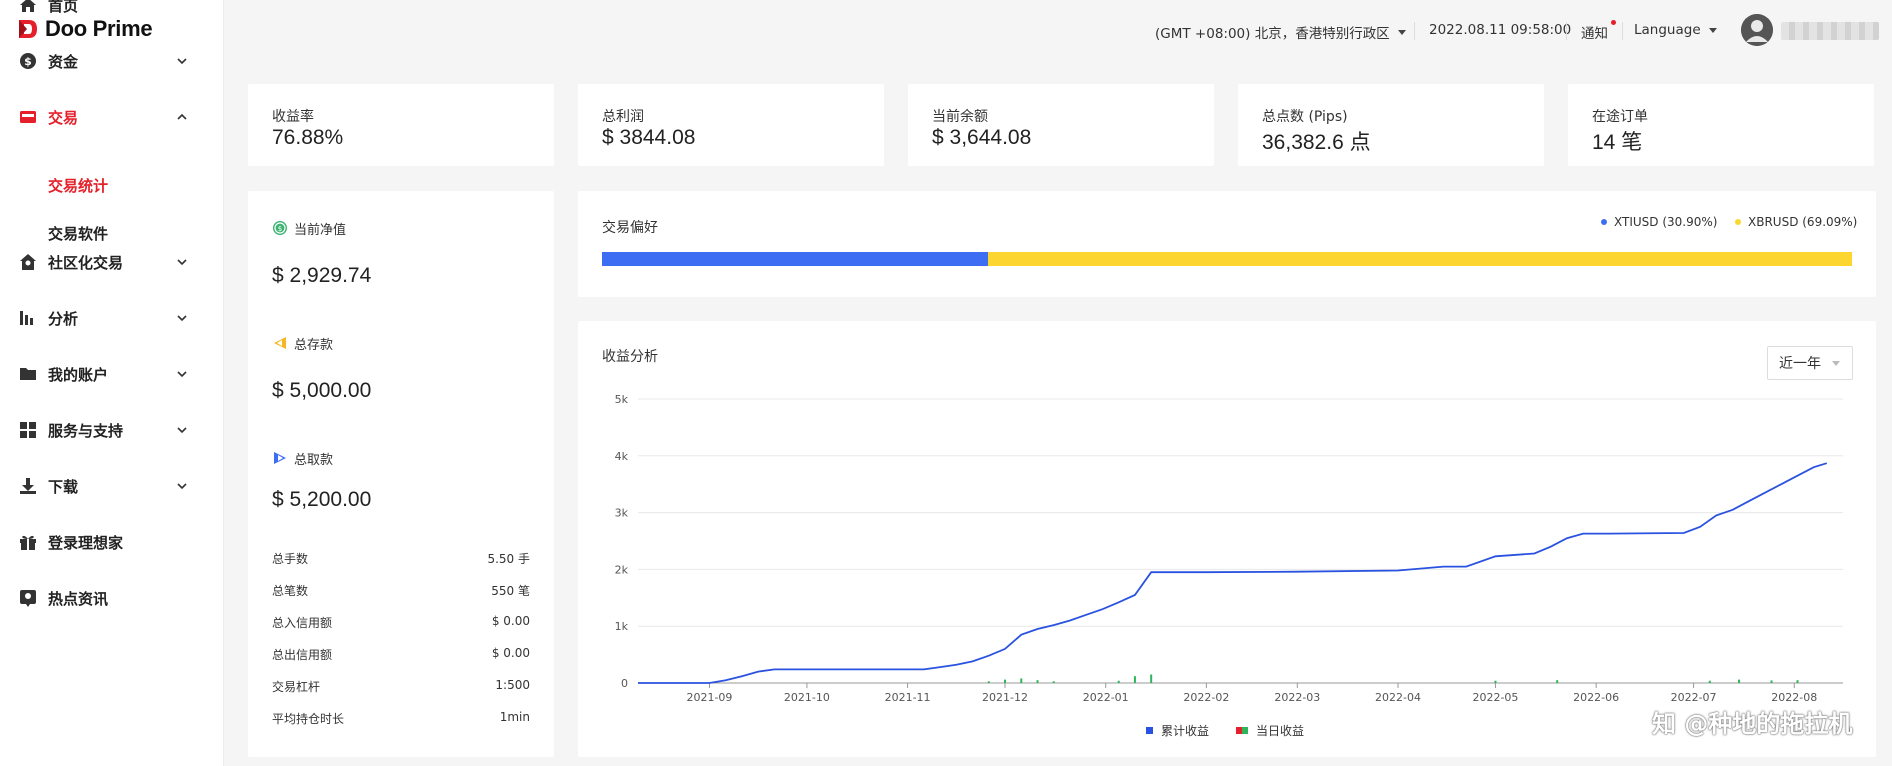 This screenshot has width=1892, height=766. I want to click on language-selector: Language, so click(1675, 30).